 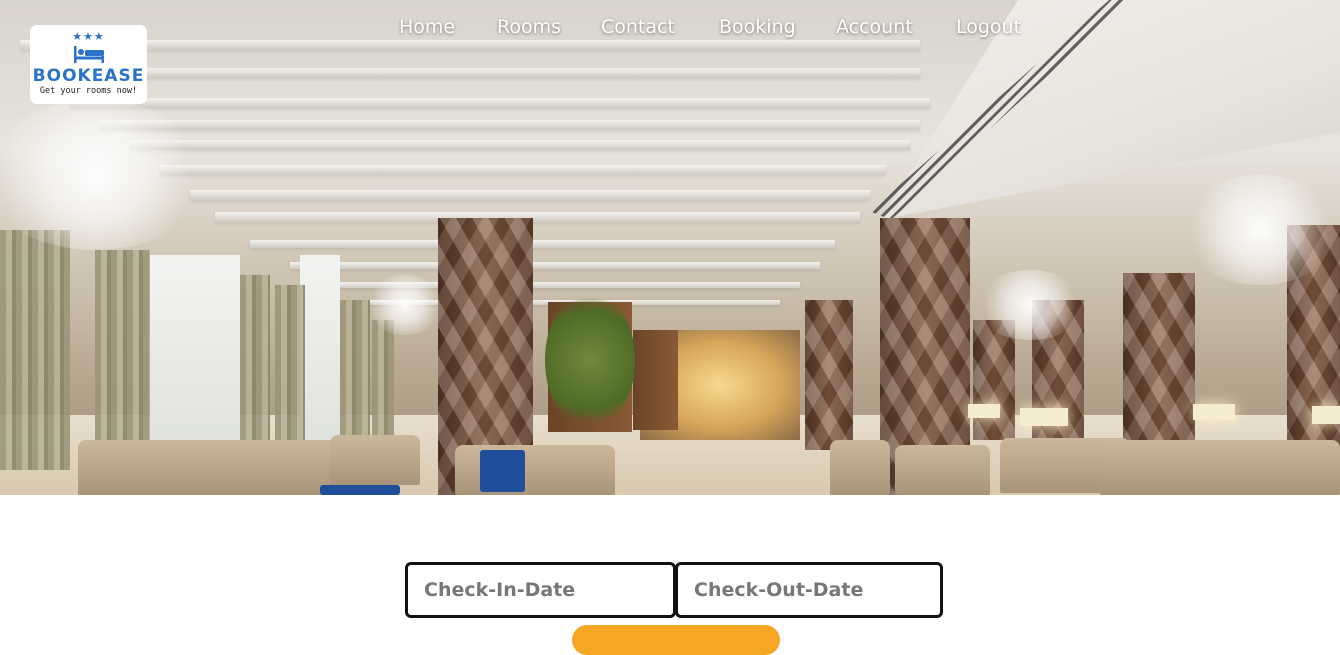 What do you see at coordinates (590, 360) in the screenshot?
I see `plant` at bounding box center [590, 360].